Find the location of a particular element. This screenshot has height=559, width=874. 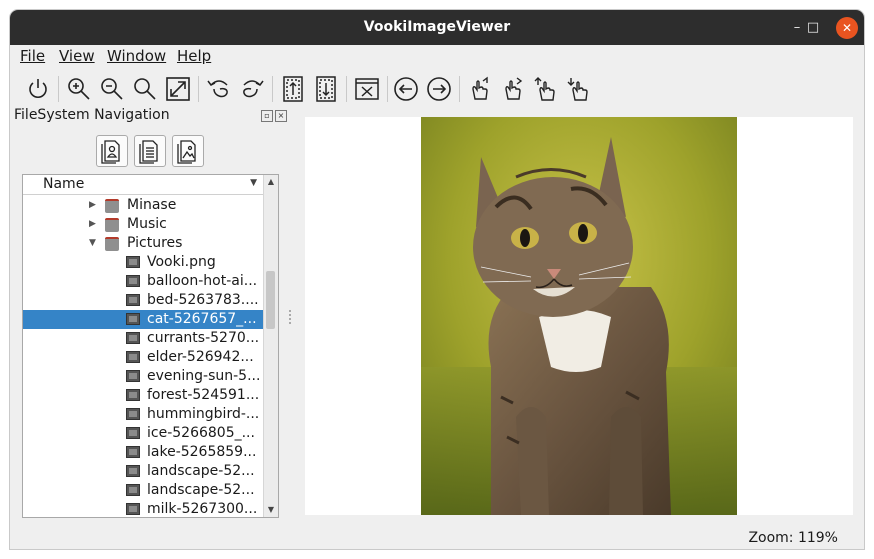

close-button: ✕ is located at coordinates (847, 28).